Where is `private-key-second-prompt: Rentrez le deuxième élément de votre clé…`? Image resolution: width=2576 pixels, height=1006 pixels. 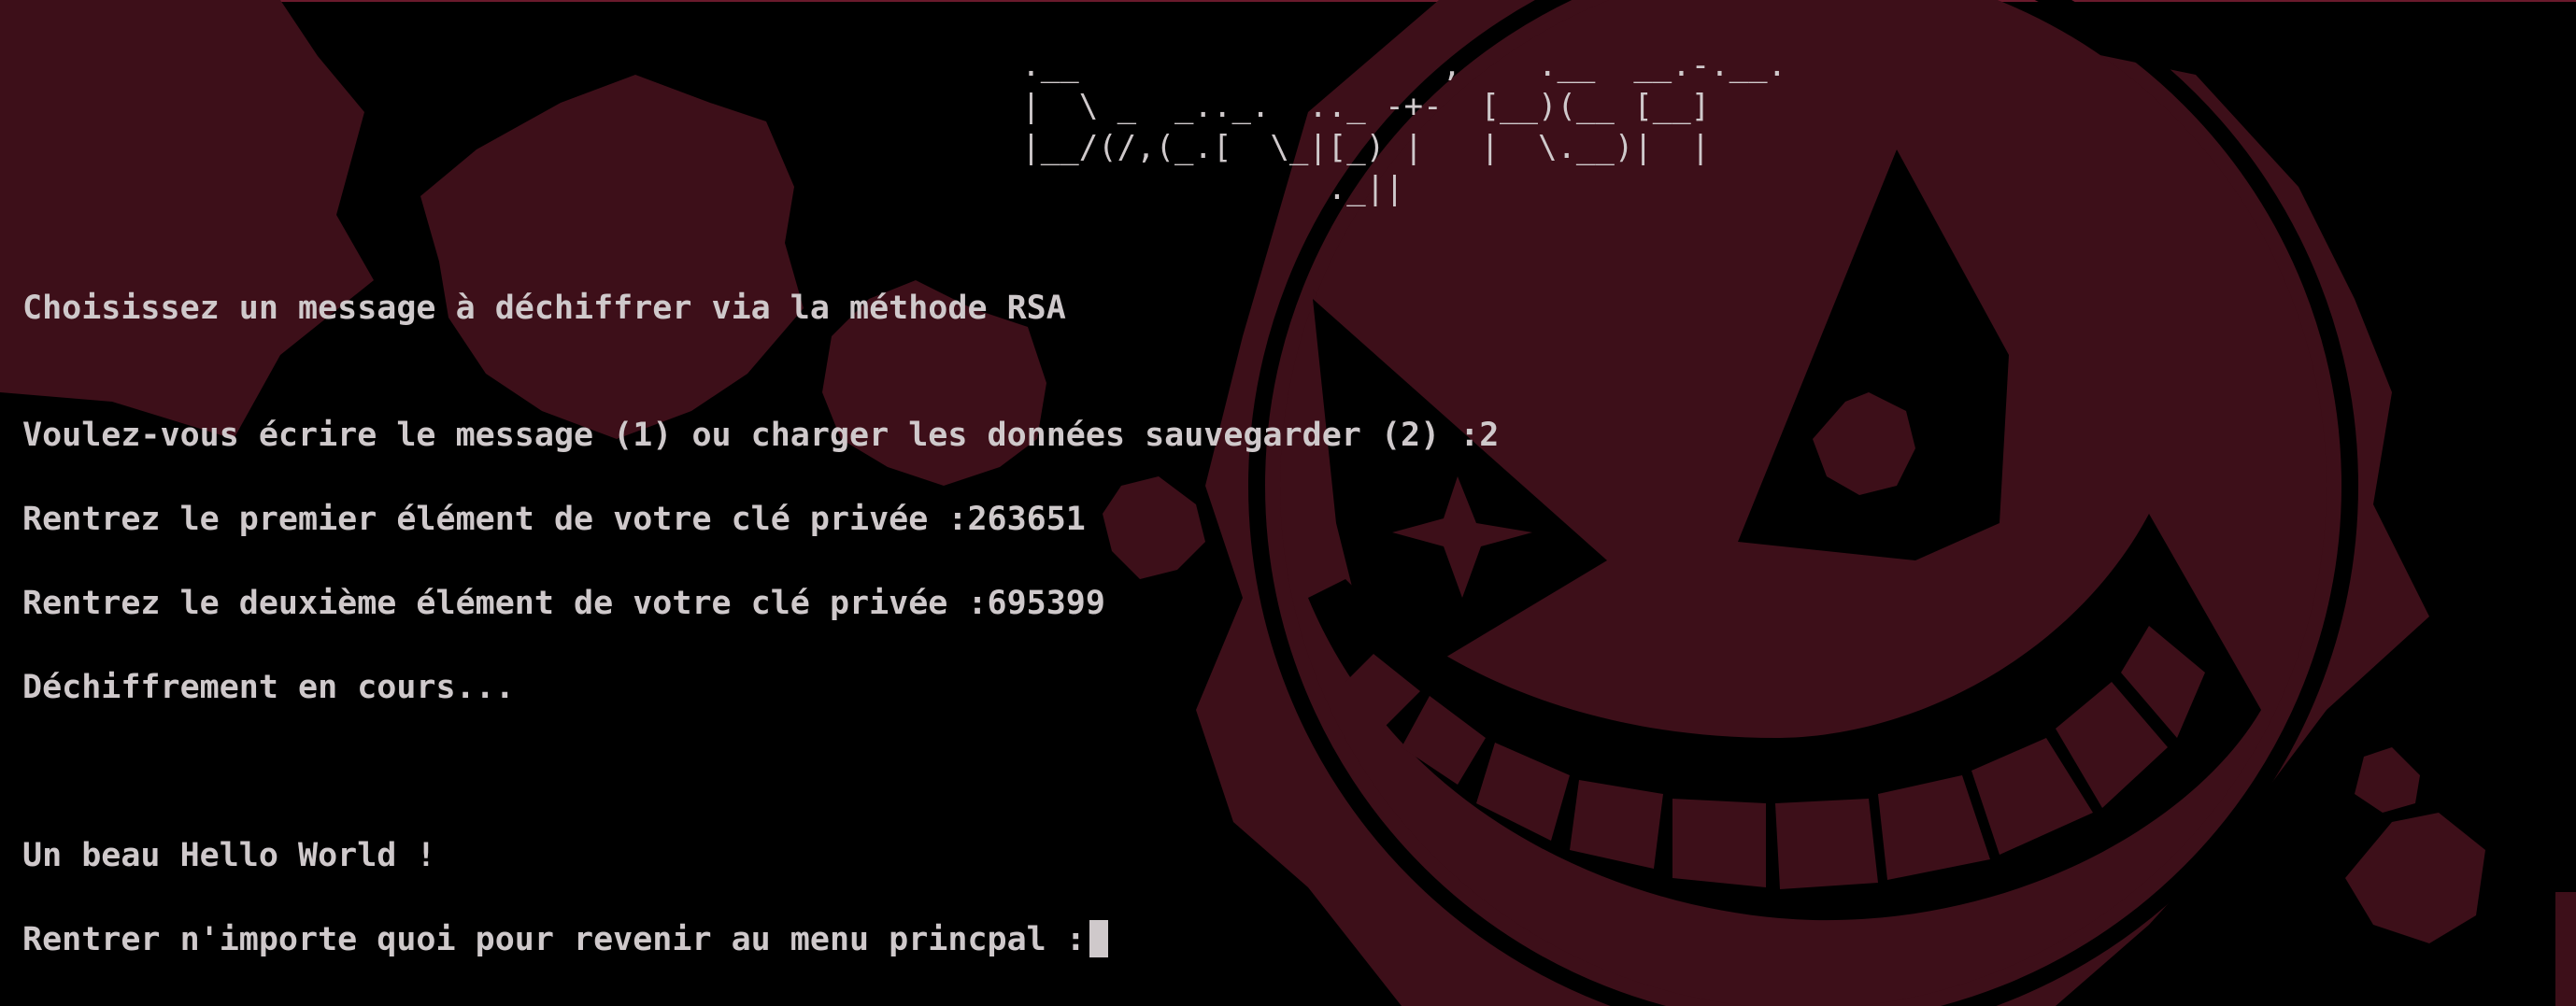 private-key-second-prompt: Rentrez le deuxième élément de votre clé… is located at coordinates (563, 603).